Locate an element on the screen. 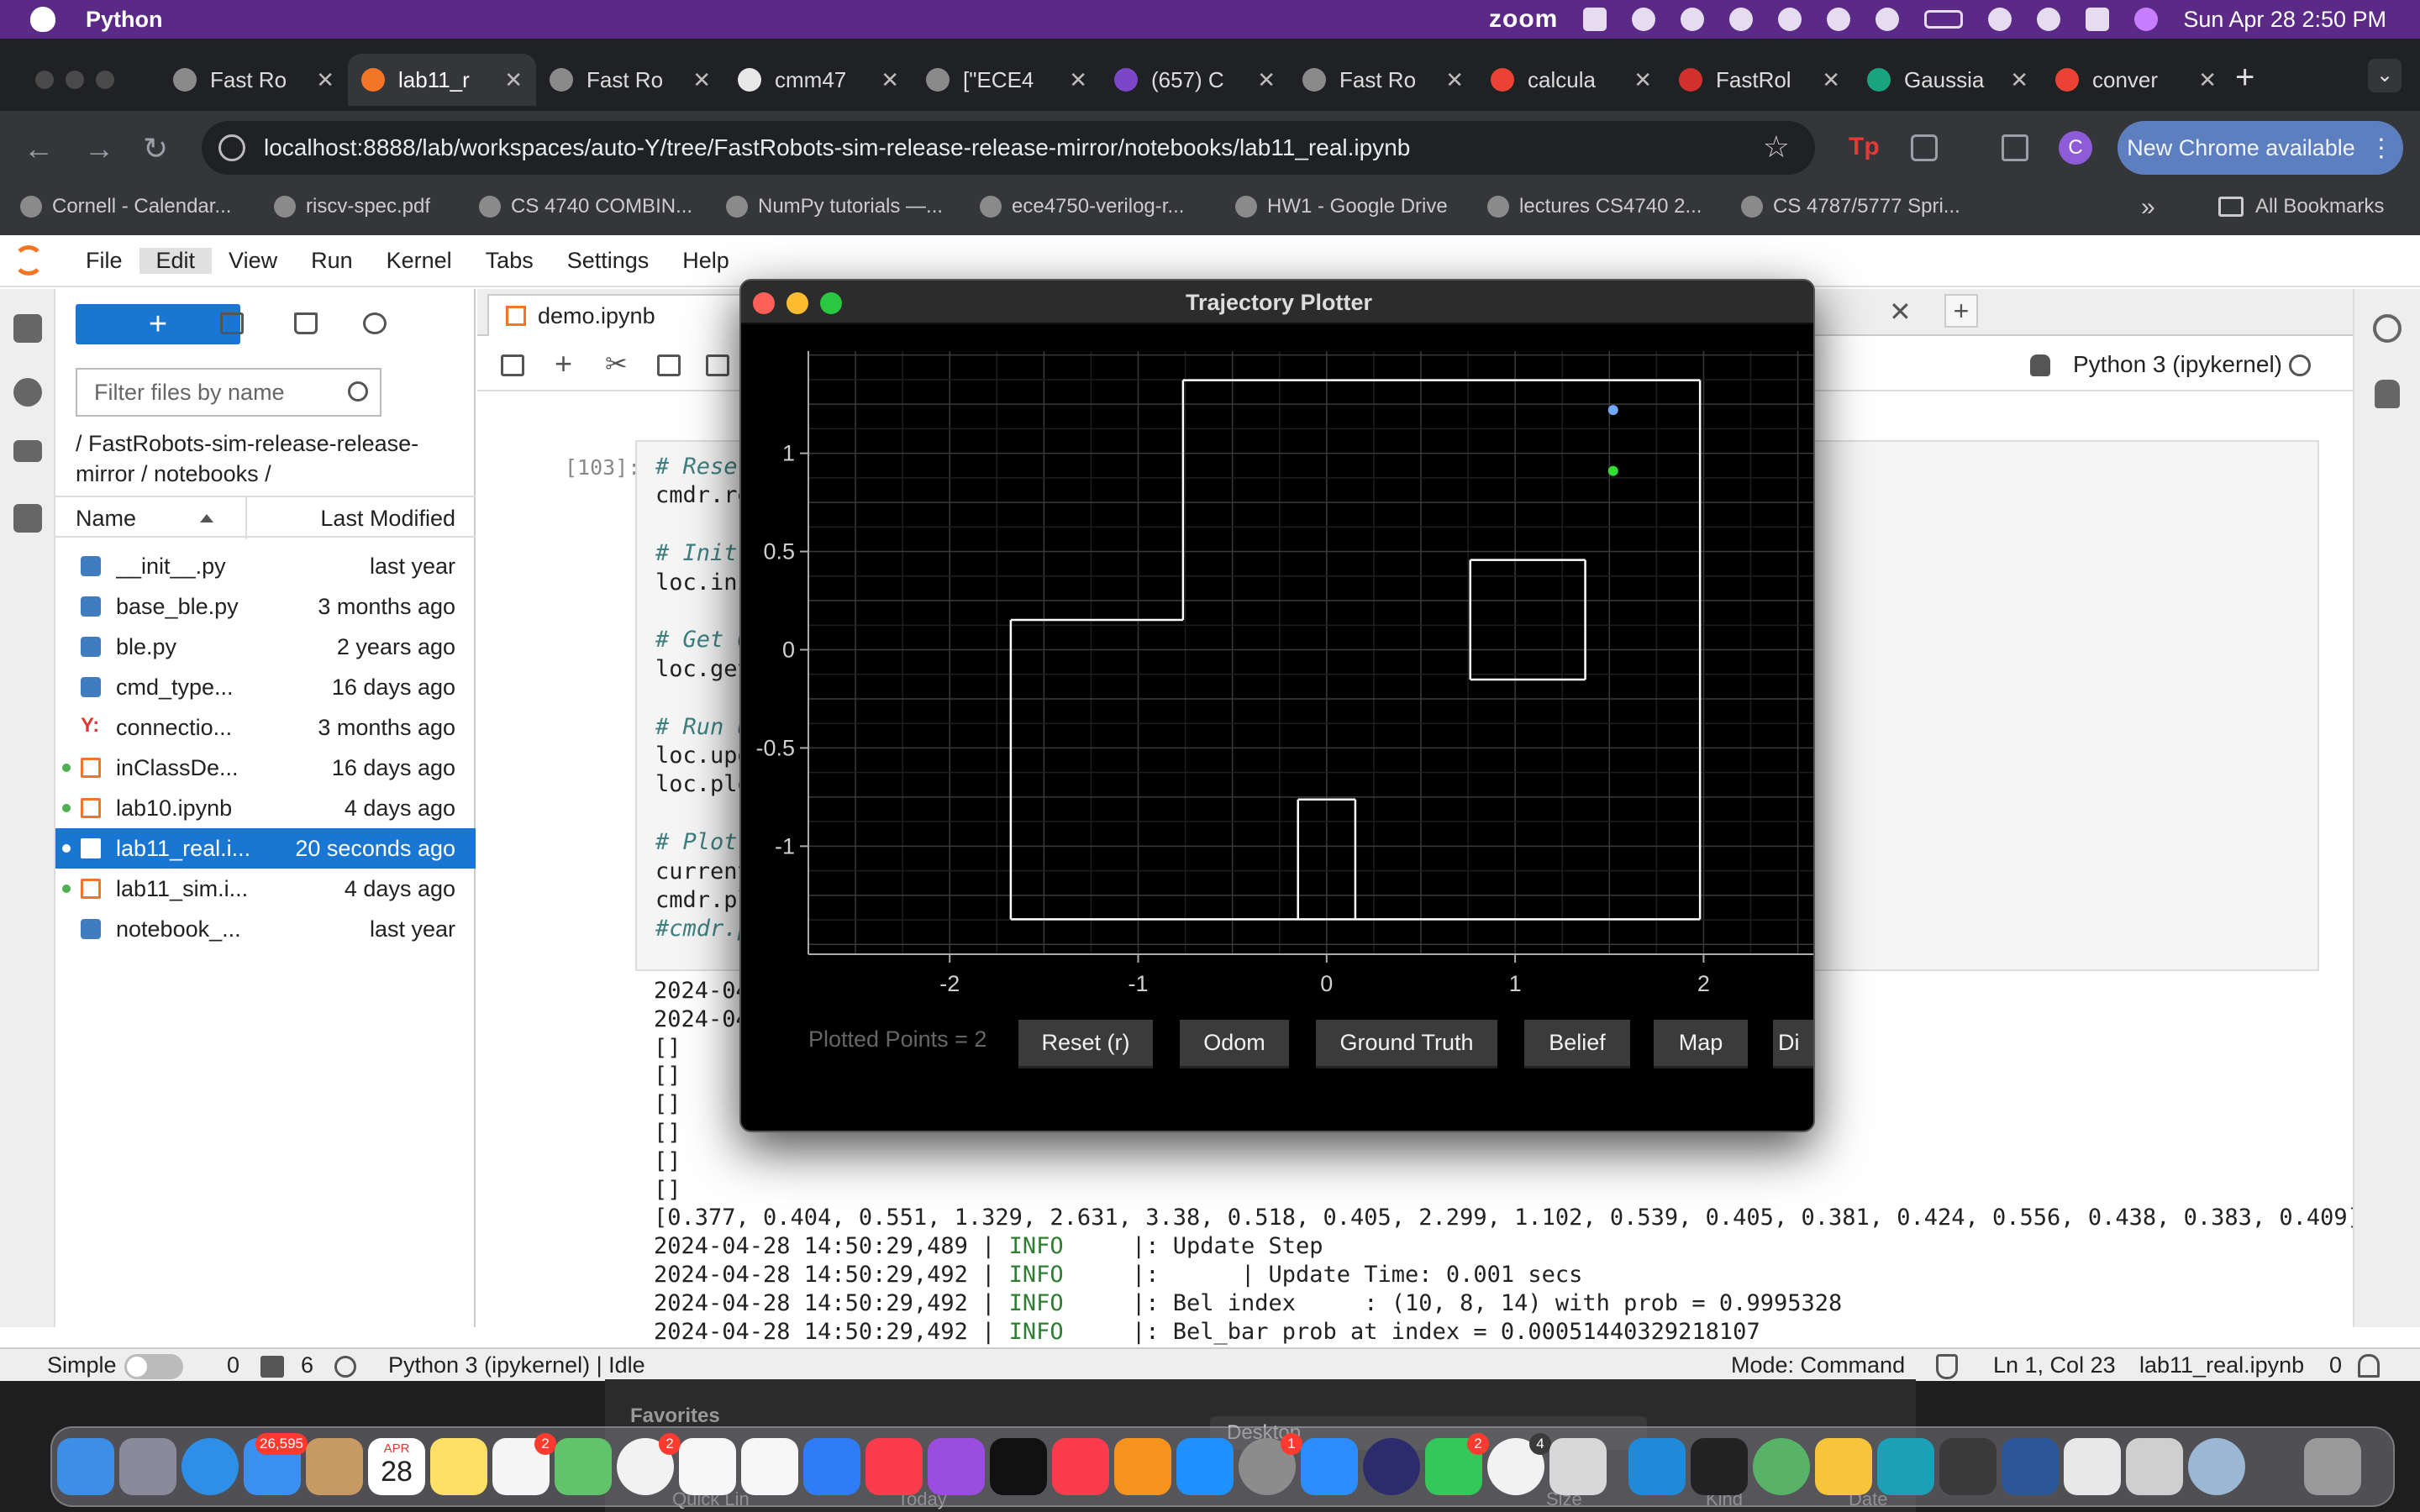  reload-icon: ↻ is located at coordinates (155, 148).